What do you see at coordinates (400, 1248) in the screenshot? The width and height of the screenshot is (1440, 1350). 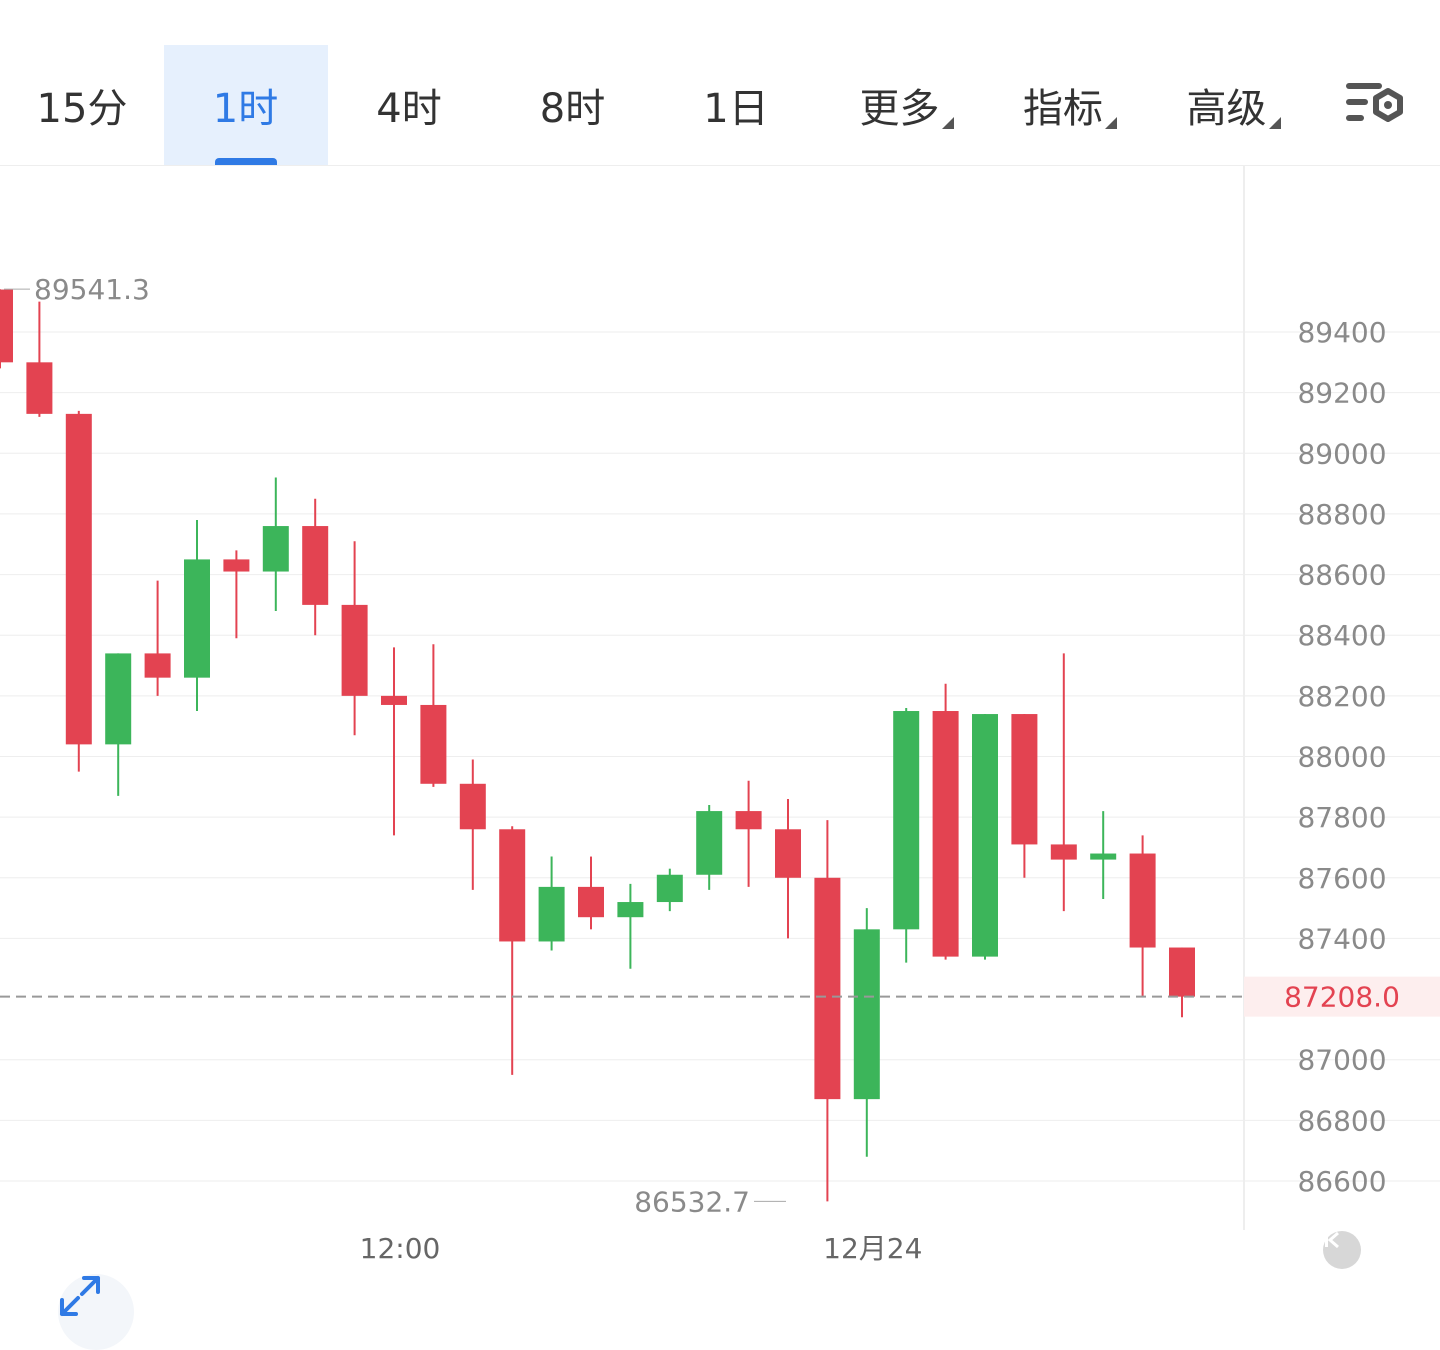 I see `x-tick-label: 12:00` at bounding box center [400, 1248].